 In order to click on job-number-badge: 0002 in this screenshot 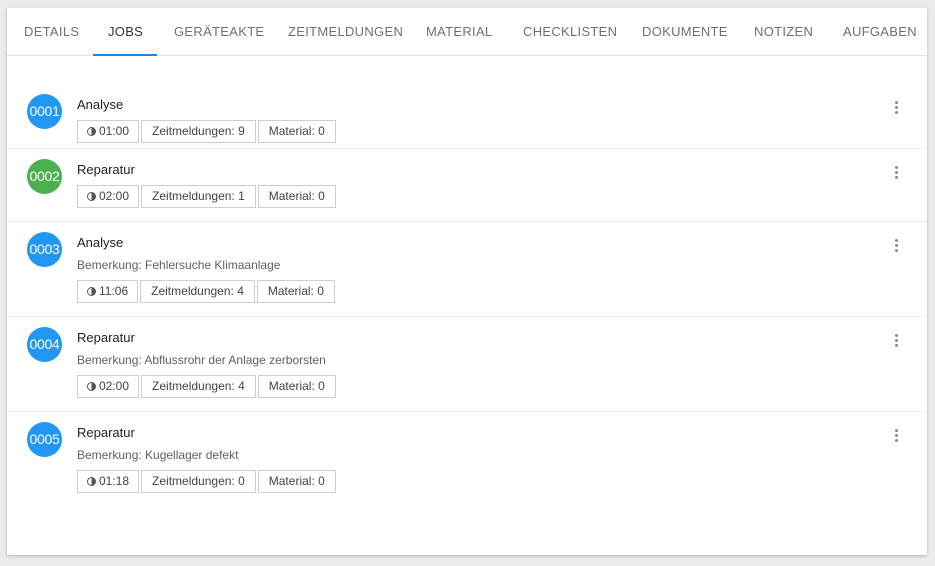, I will do `click(44, 176)`.